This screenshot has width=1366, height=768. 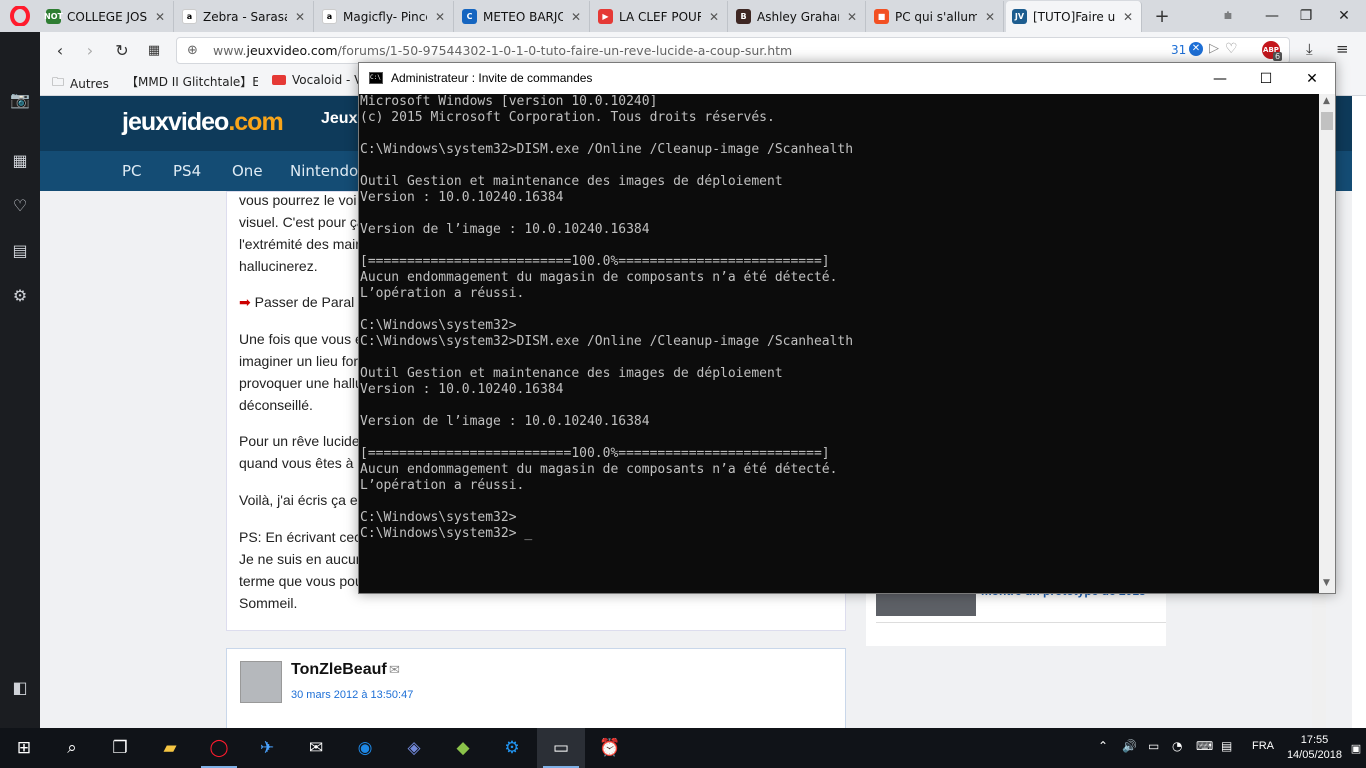 I want to click on cmd-line: Version de l’image : 10.0.10240.16384, so click(x=505, y=421).